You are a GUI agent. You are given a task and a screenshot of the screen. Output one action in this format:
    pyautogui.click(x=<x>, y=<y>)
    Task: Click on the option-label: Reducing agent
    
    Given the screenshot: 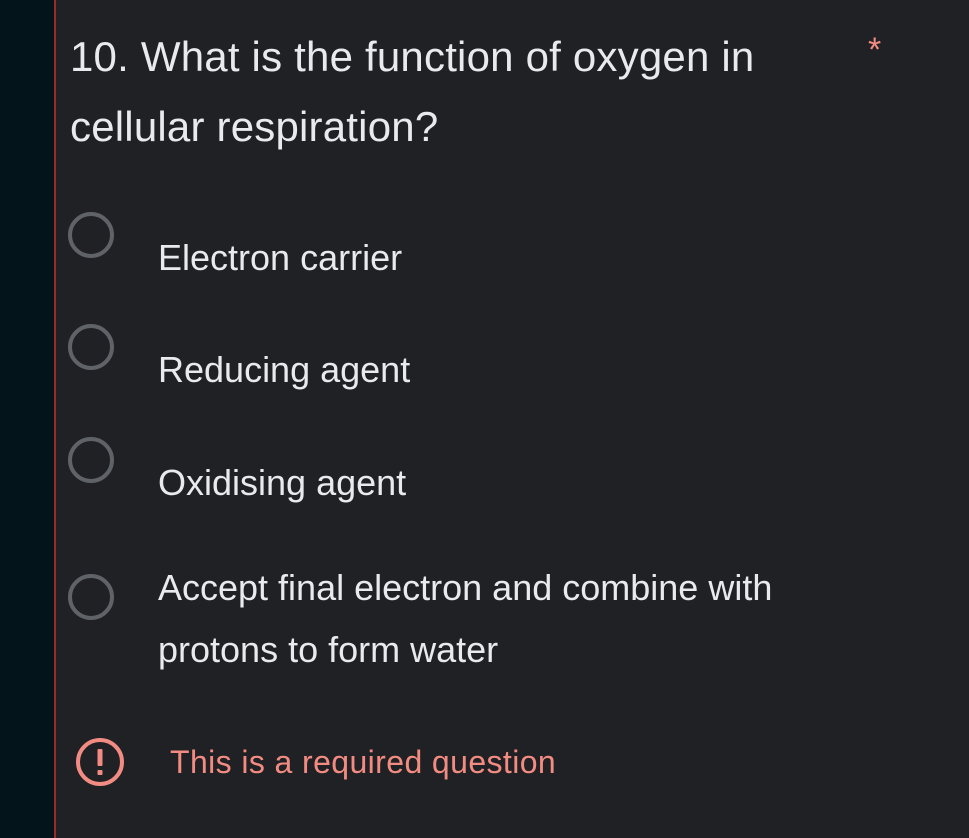 What is the action you would take?
    pyautogui.click(x=284, y=369)
    